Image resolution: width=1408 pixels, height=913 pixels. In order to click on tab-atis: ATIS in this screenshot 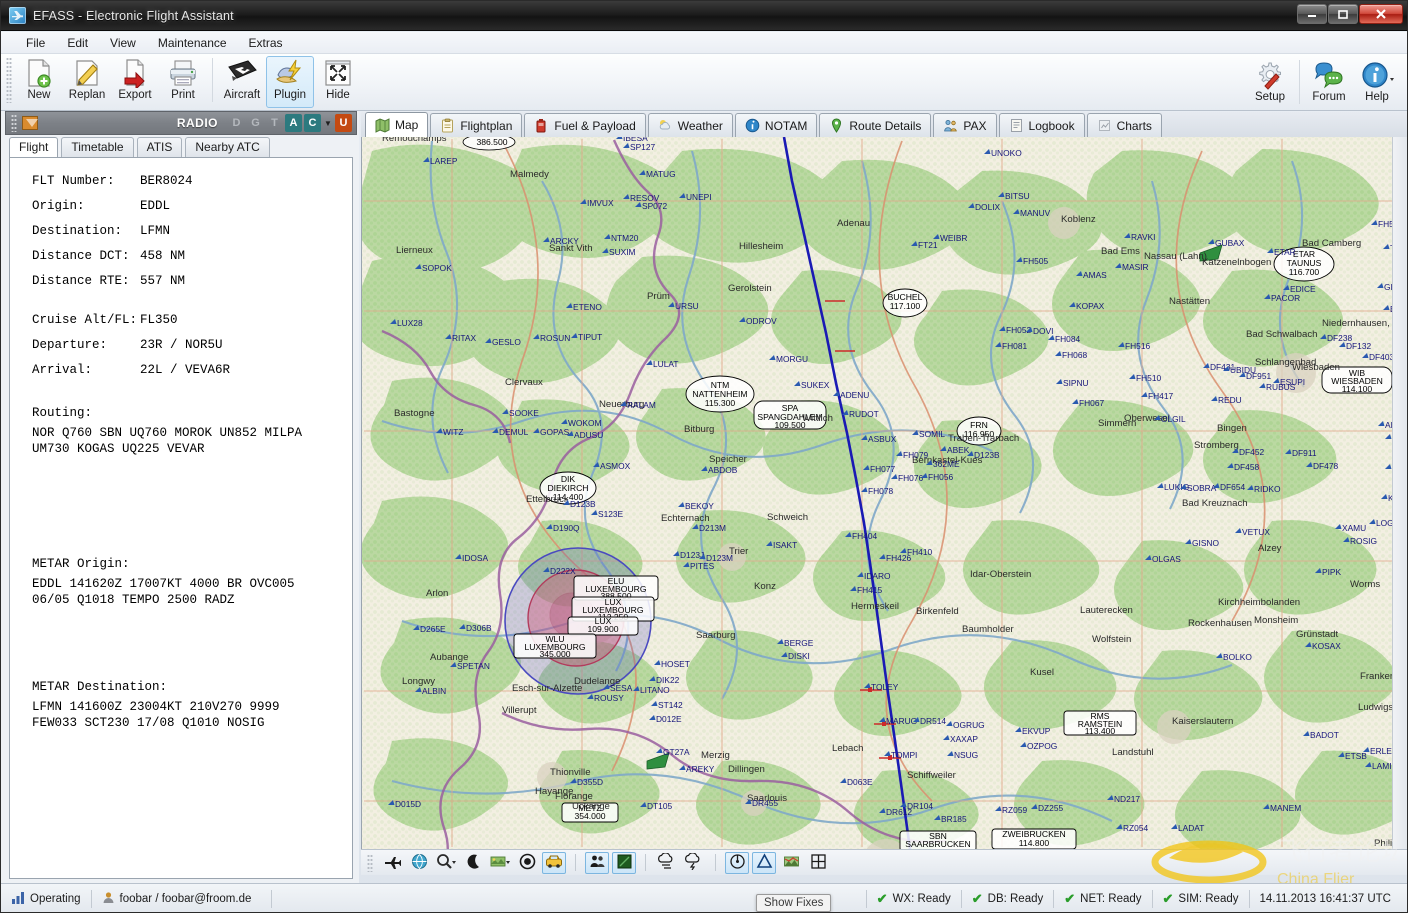, I will do `click(159, 147)`.